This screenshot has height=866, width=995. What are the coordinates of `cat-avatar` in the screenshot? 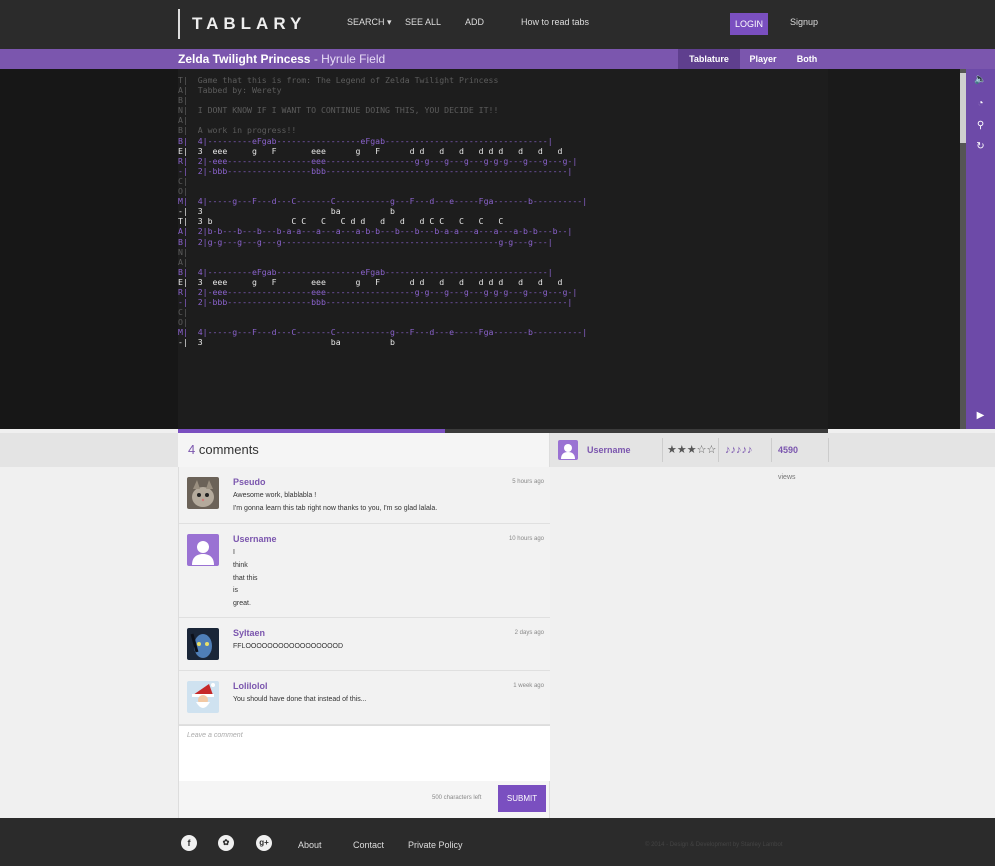 It's located at (203, 493).